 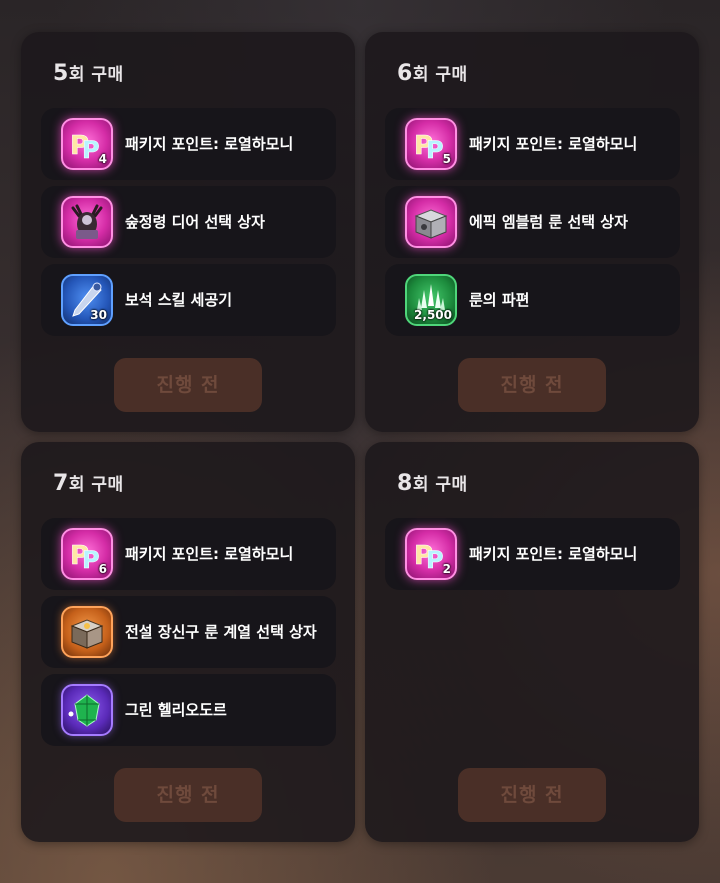 What do you see at coordinates (88, 483) in the screenshot?
I see `panel-title: 7회 구매` at bounding box center [88, 483].